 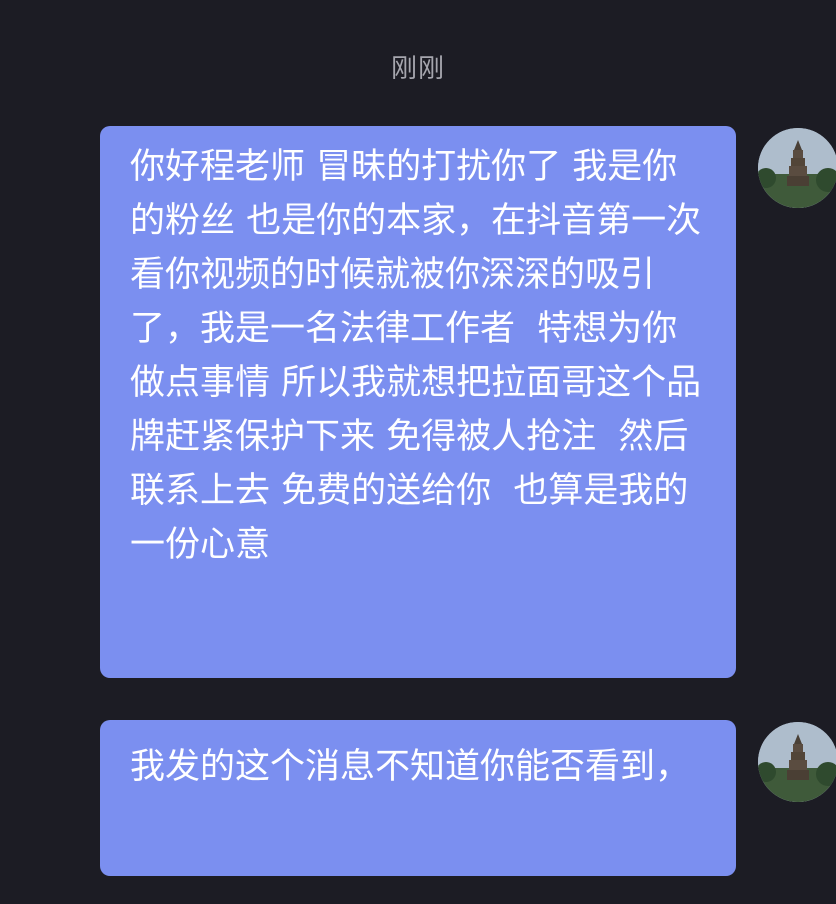 What do you see at coordinates (417, 69) in the screenshot?
I see `message-timestamp: 刚刚` at bounding box center [417, 69].